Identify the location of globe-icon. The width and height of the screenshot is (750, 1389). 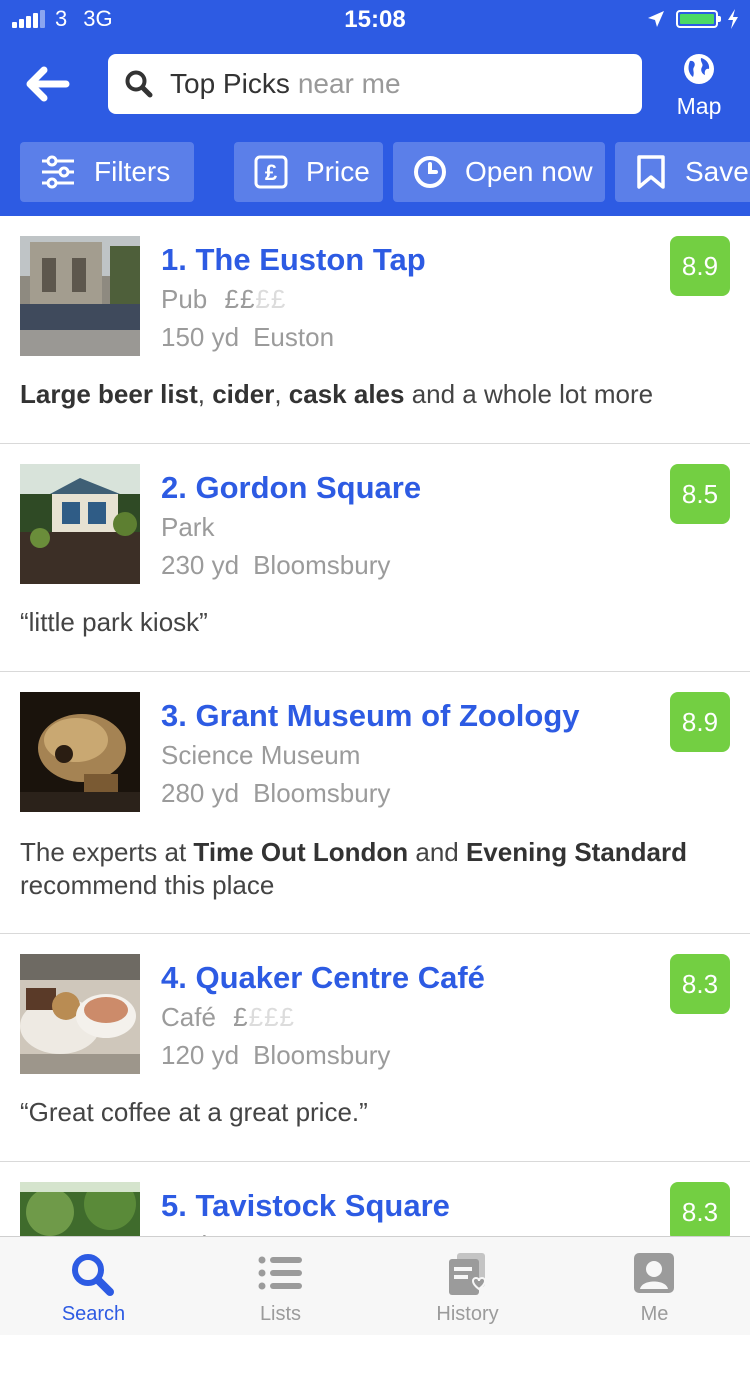
(699, 69).